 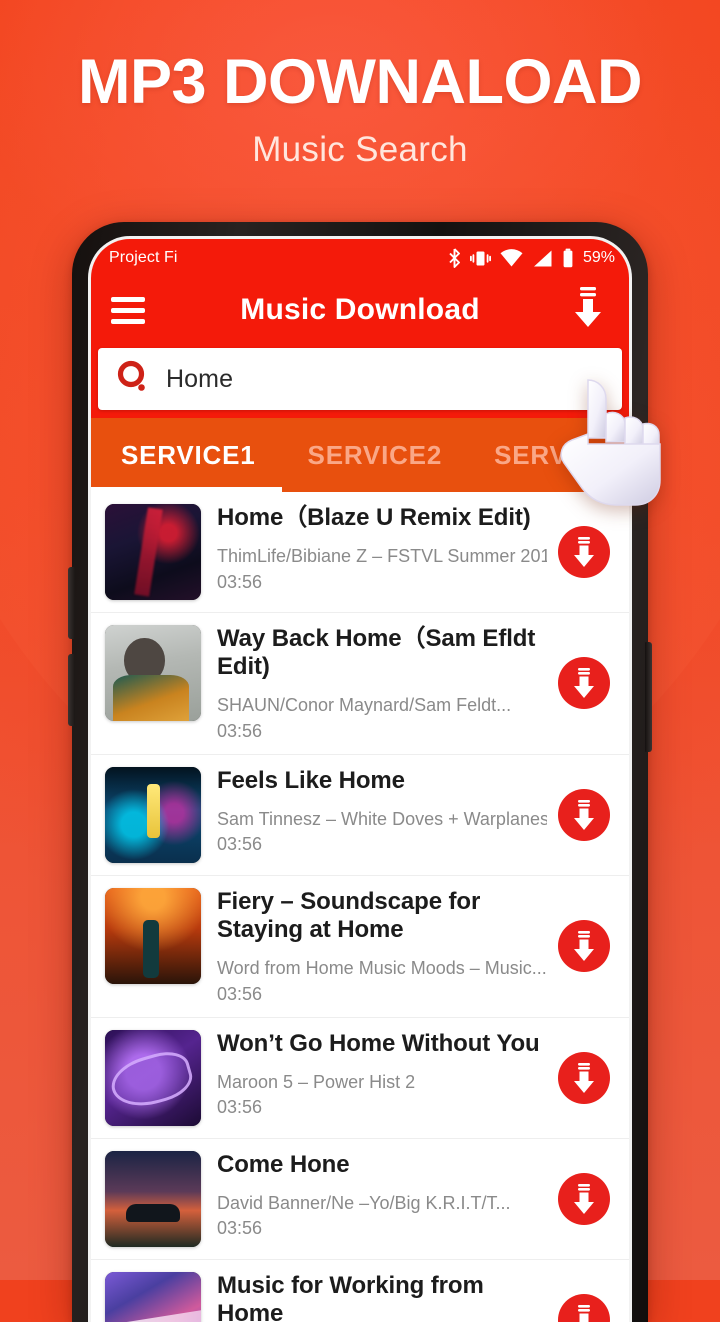 I want to click on hamburger-menu-icon, so click(x=128, y=310).